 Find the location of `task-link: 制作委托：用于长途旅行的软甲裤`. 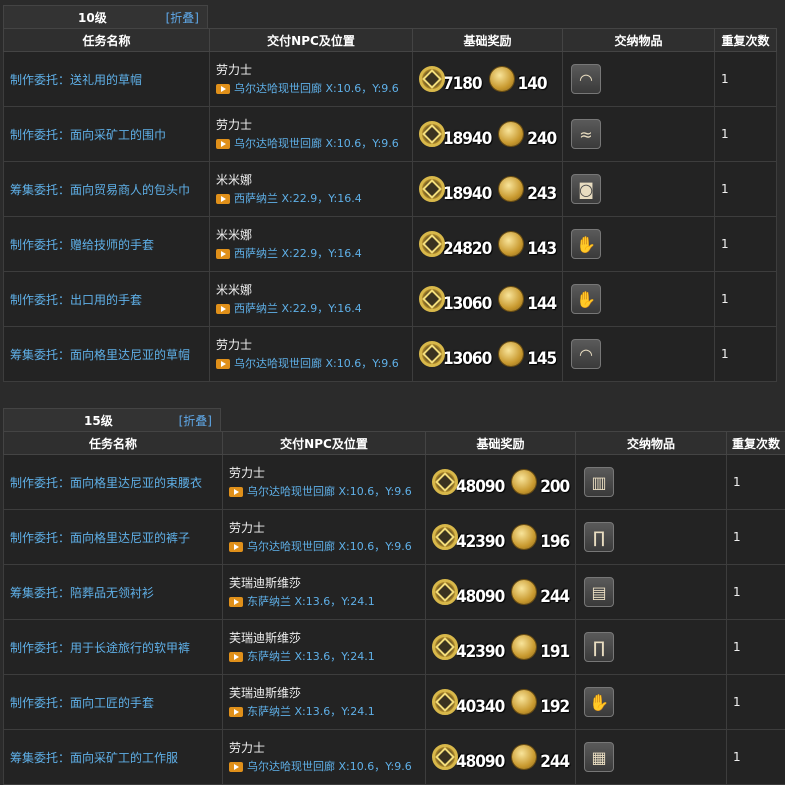

task-link: 制作委托：用于长途旅行的软甲裤 is located at coordinates (113, 647).